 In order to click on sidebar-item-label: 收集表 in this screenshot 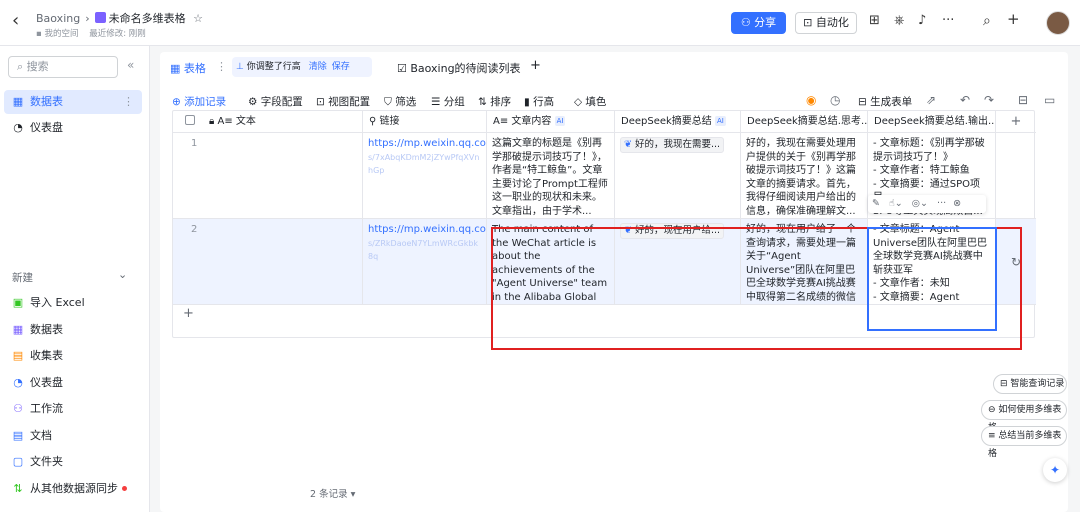, I will do `click(46, 355)`.